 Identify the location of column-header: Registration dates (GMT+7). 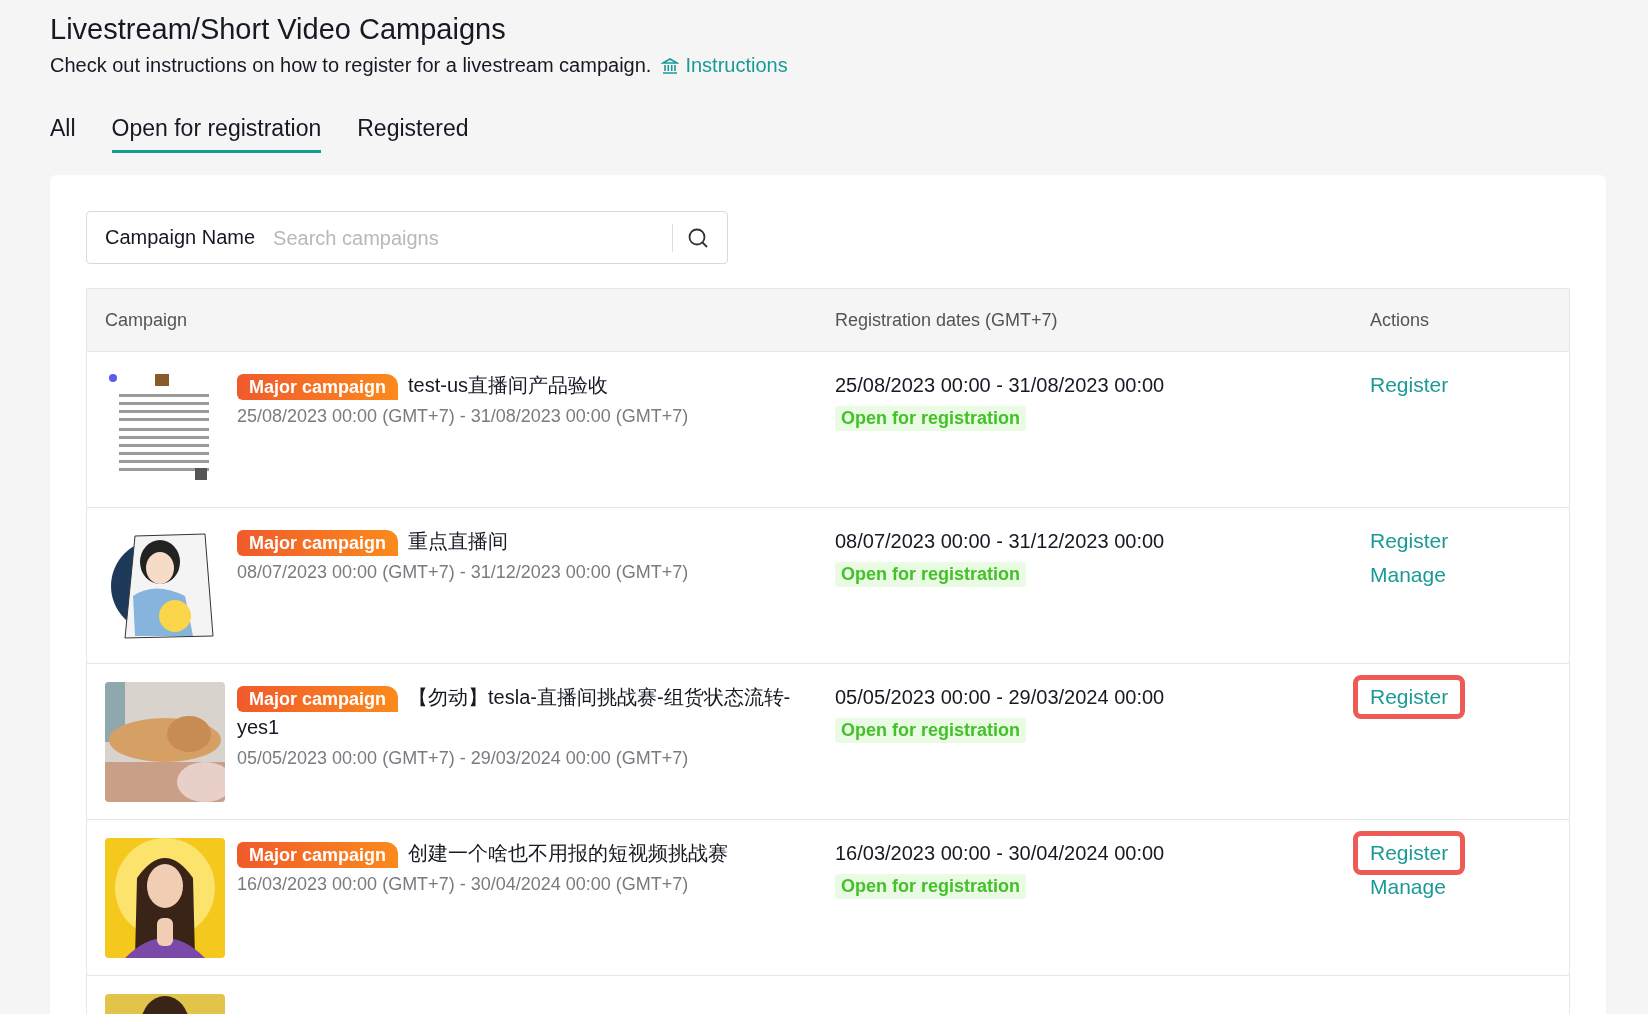
(946, 320).